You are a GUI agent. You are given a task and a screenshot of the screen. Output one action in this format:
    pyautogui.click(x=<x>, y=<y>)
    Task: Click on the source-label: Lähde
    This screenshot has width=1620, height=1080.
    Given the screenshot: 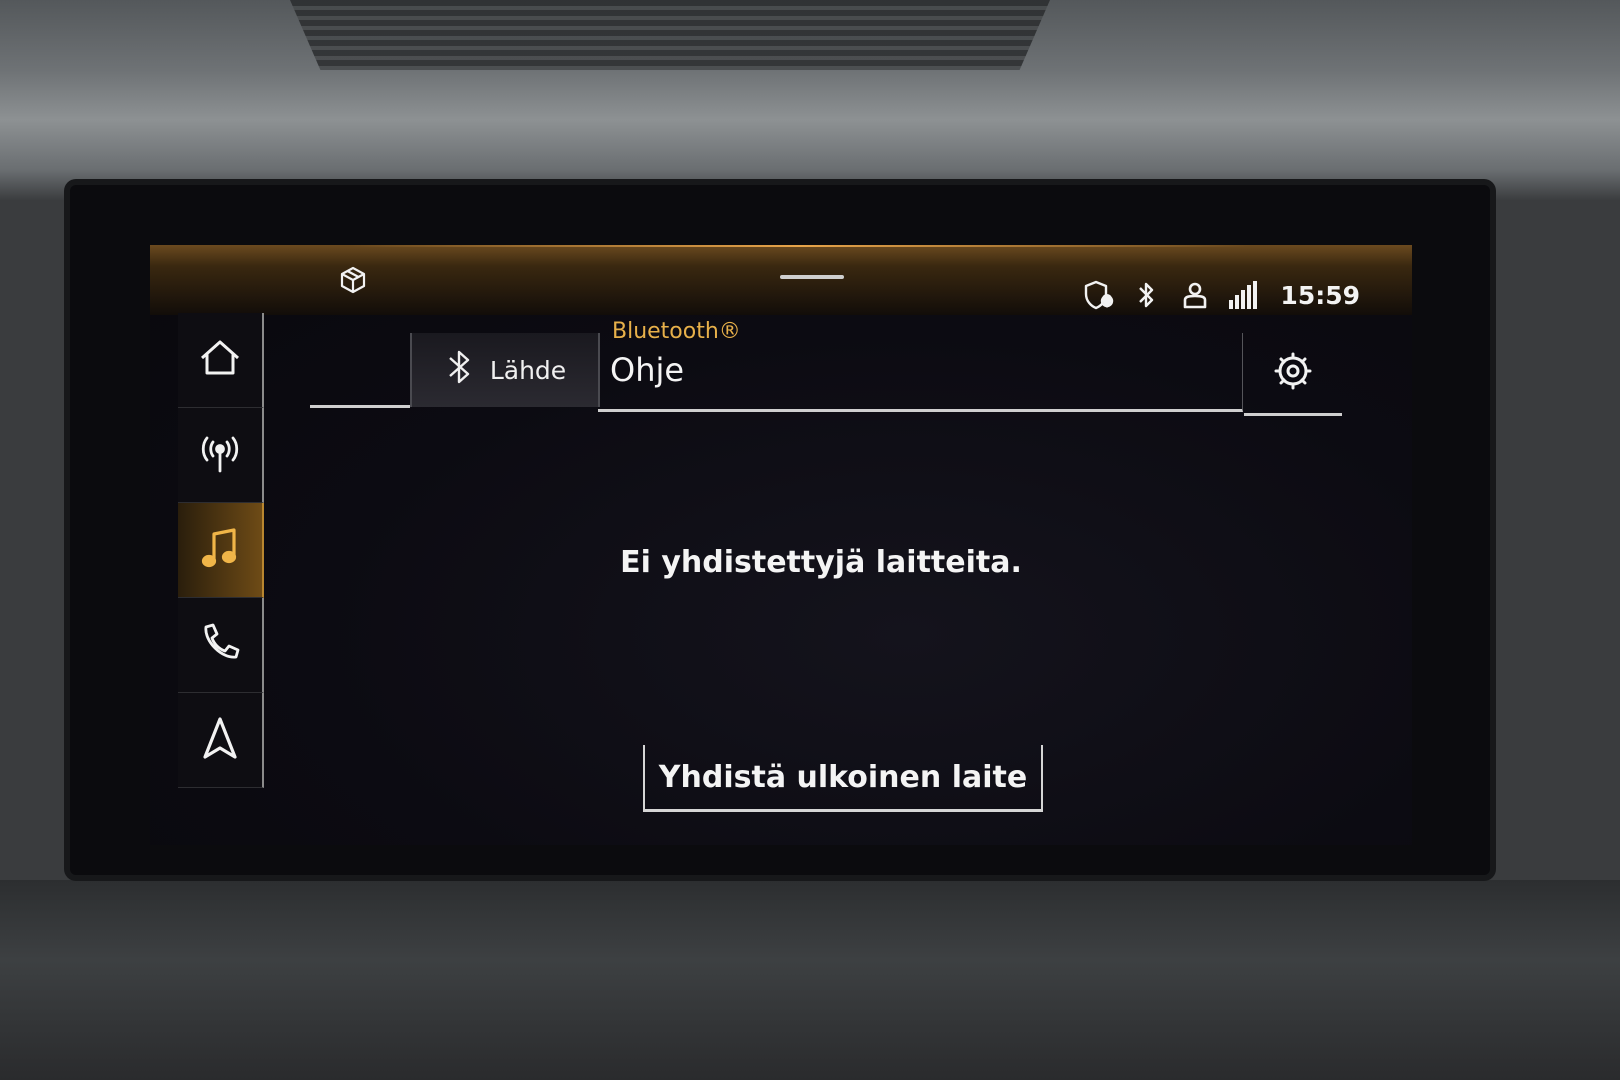 What is the action you would take?
    pyautogui.click(x=528, y=370)
    